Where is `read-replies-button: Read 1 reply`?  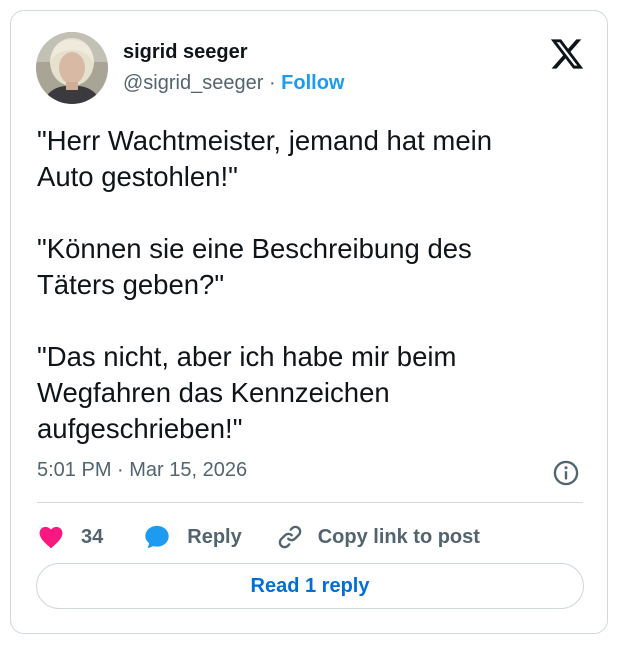
read-replies-button: Read 1 reply is located at coordinates (310, 586).